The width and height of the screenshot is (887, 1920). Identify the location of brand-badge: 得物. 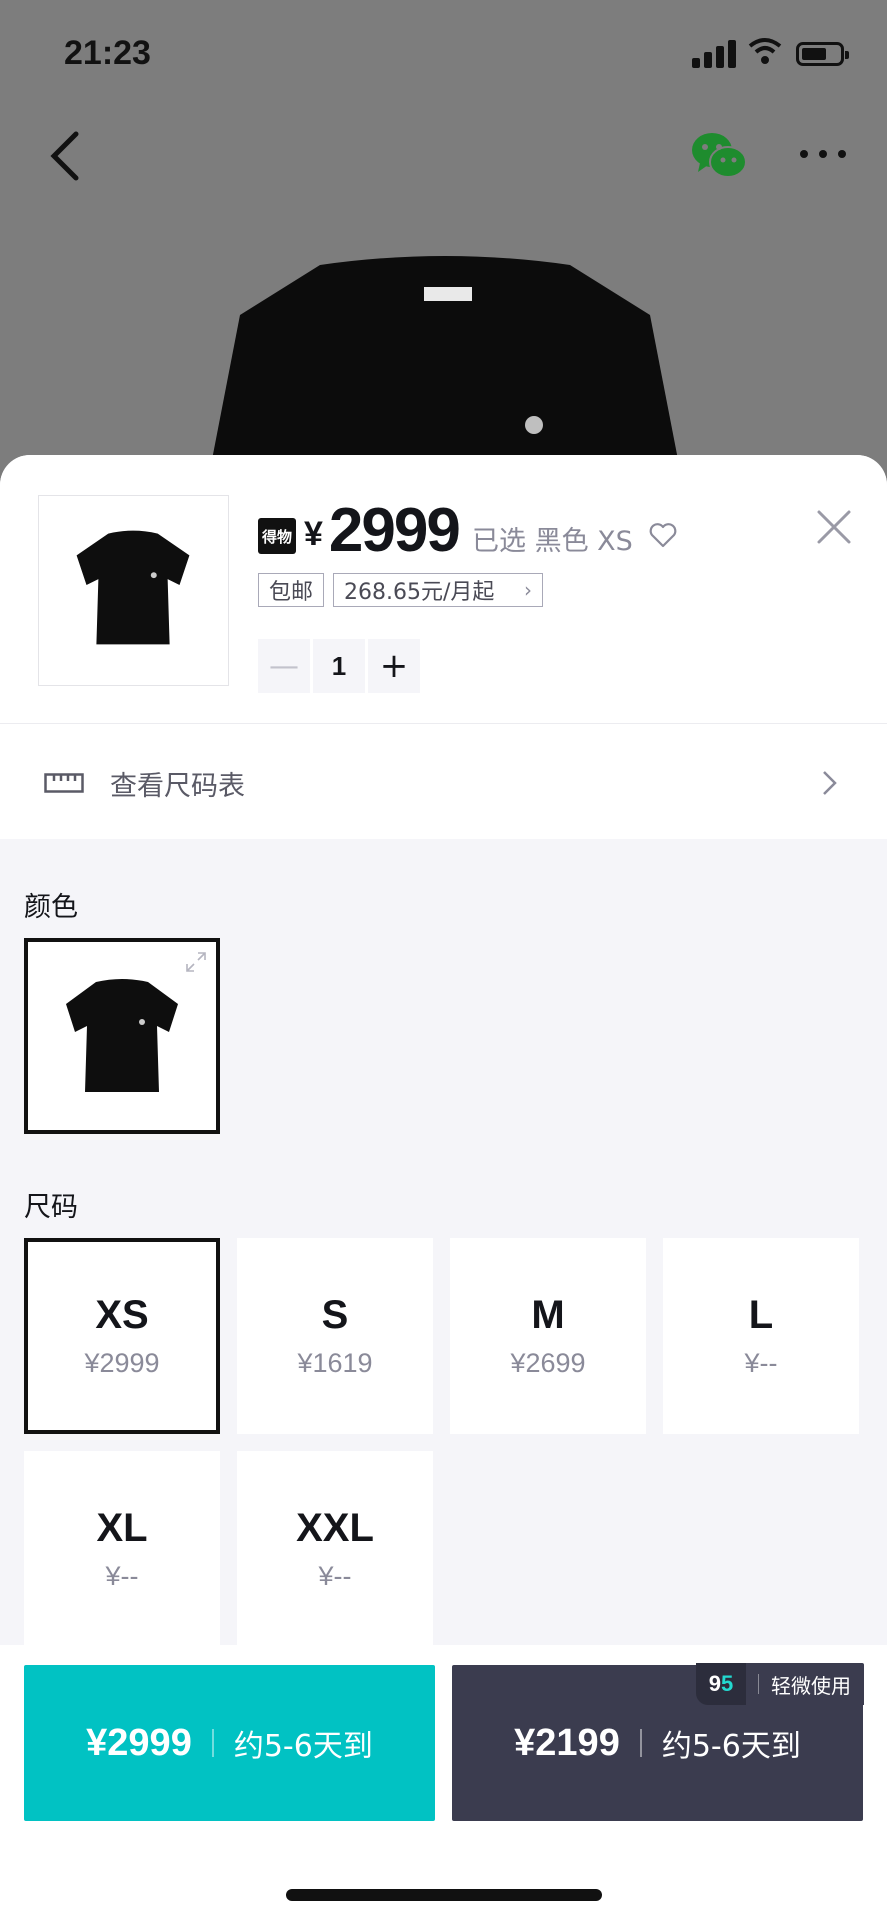
(277, 536).